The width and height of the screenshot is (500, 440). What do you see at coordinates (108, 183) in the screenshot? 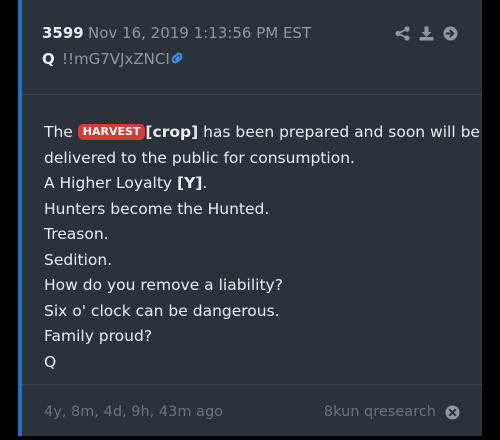
I see `body-text: A Higher Loyalty` at bounding box center [108, 183].